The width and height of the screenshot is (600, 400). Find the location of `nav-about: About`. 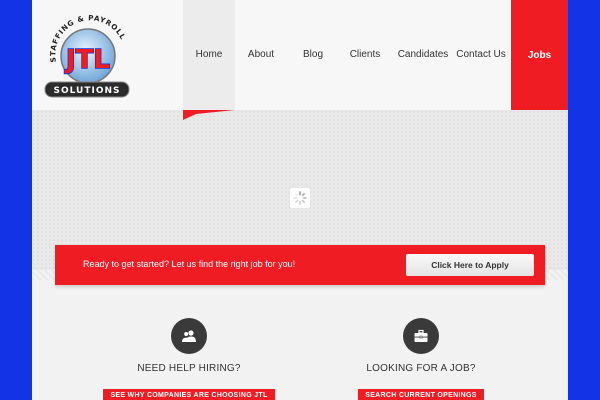

nav-about: About is located at coordinates (261, 55).